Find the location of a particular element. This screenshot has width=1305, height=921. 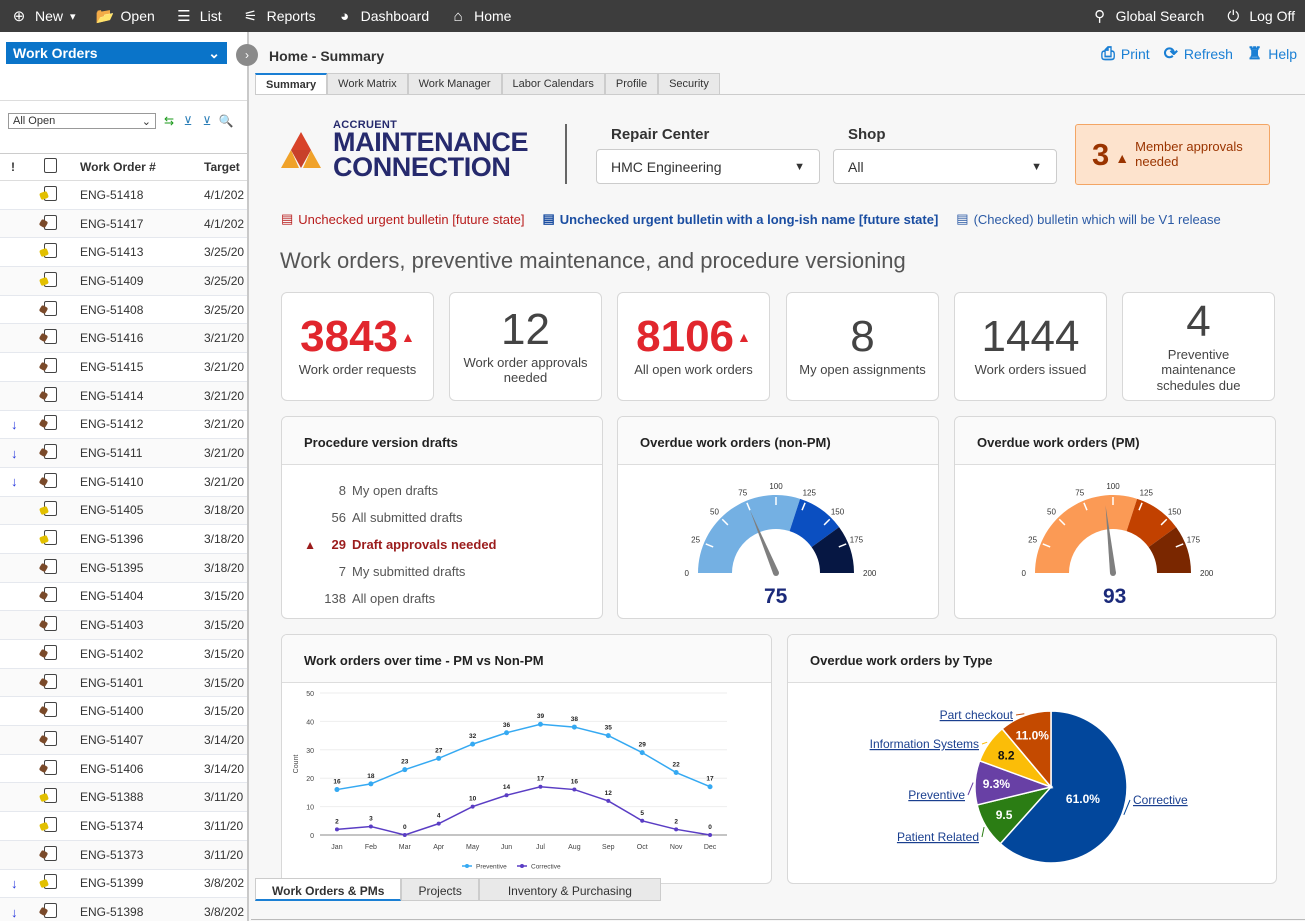

table-row: ENG-51413 3/25/20 is located at coordinates (123, 253).